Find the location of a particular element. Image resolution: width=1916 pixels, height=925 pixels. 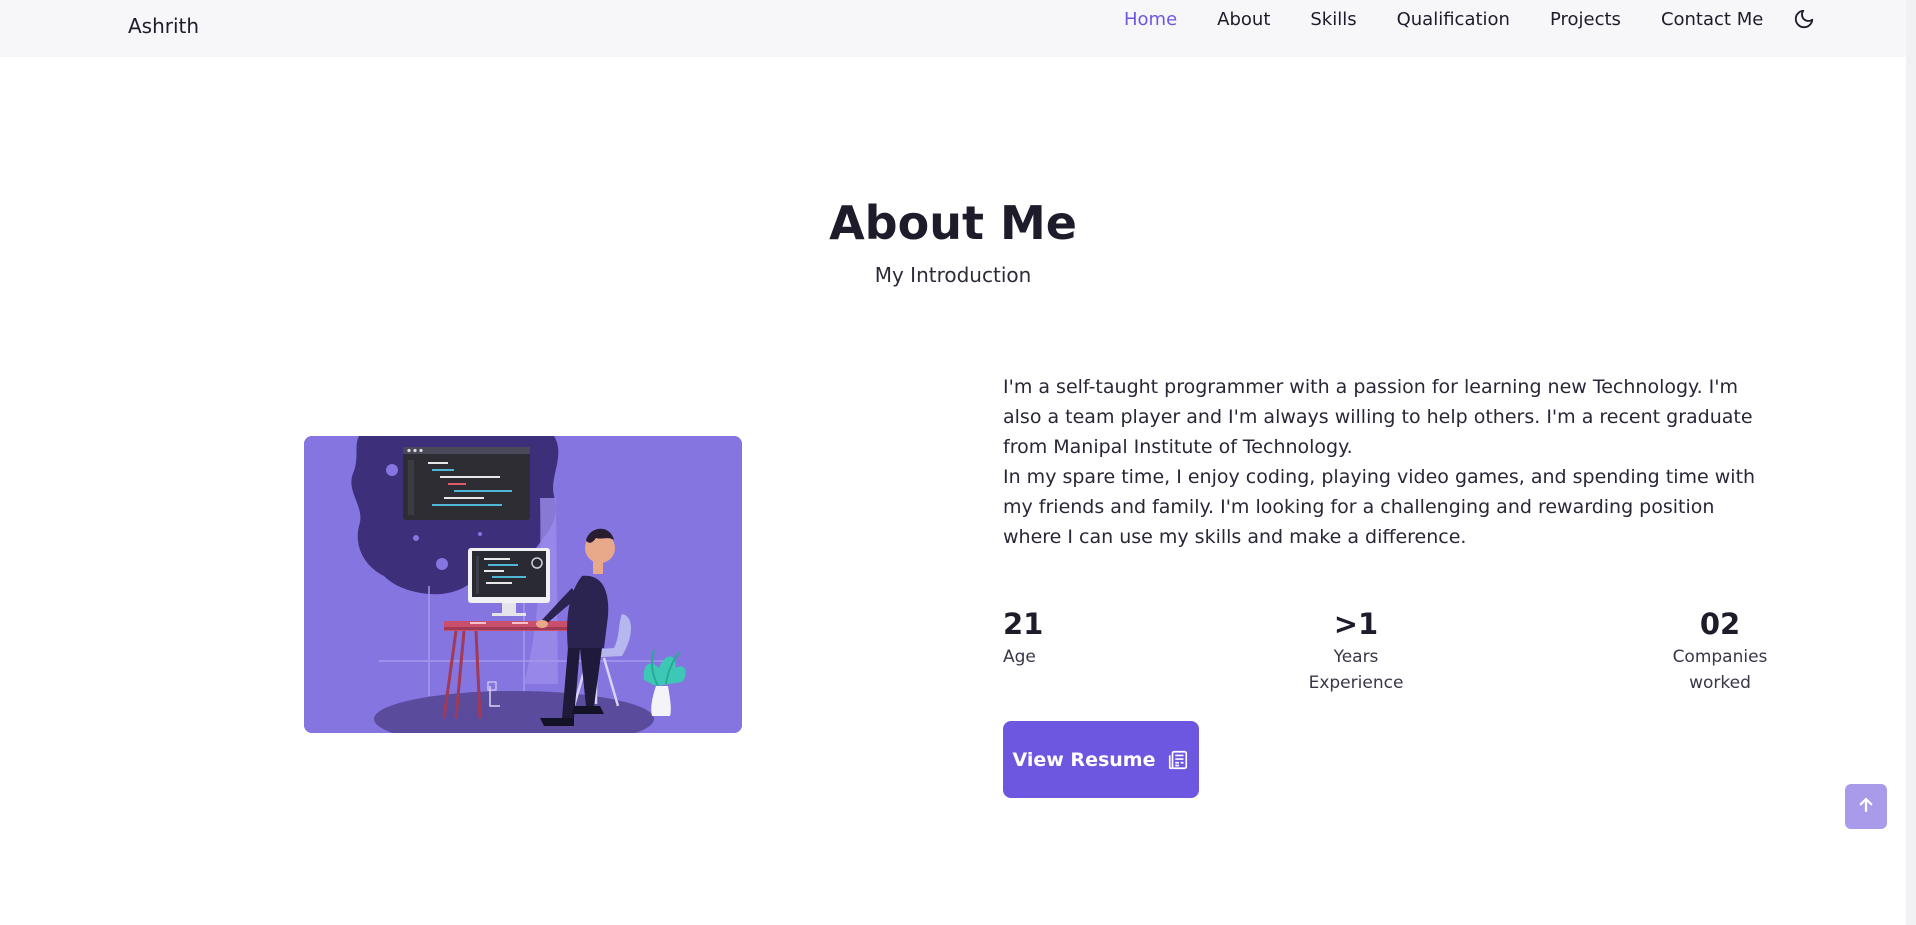

stat-companies: 02 Companies worked is located at coordinates (1720, 650).